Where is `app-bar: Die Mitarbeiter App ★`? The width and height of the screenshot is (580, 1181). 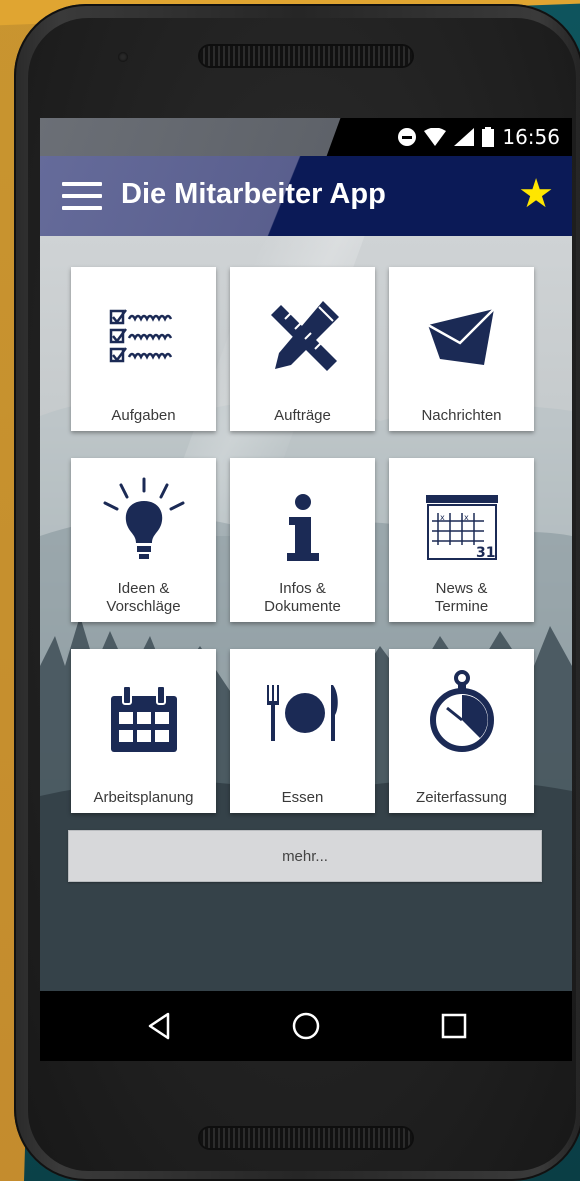 app-bar: Die Mitarbeiter App ★ is located at coordinates (306, 196).